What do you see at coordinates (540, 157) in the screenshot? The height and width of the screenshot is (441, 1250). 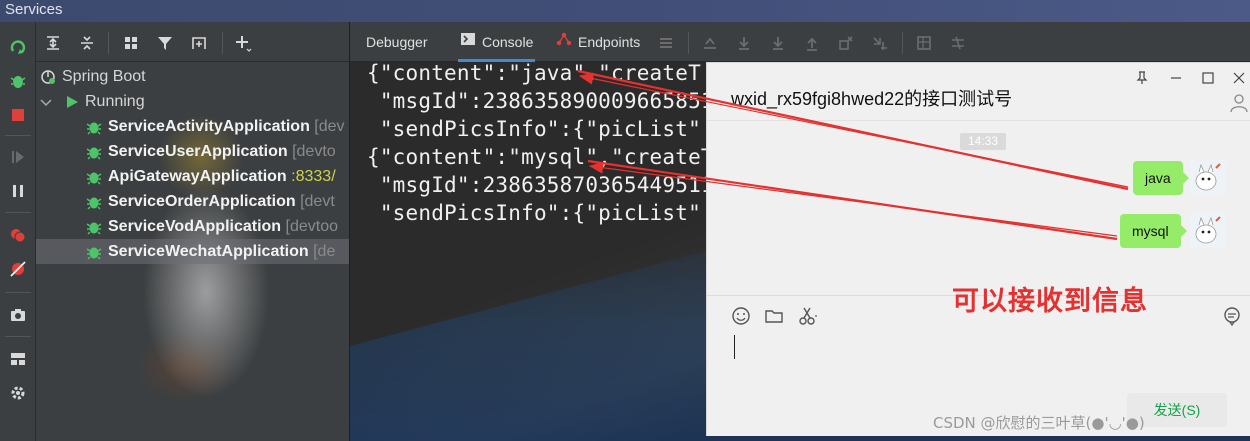 I see `console-line: {"content":"mysql","createT` at bounding box center [540, 157].